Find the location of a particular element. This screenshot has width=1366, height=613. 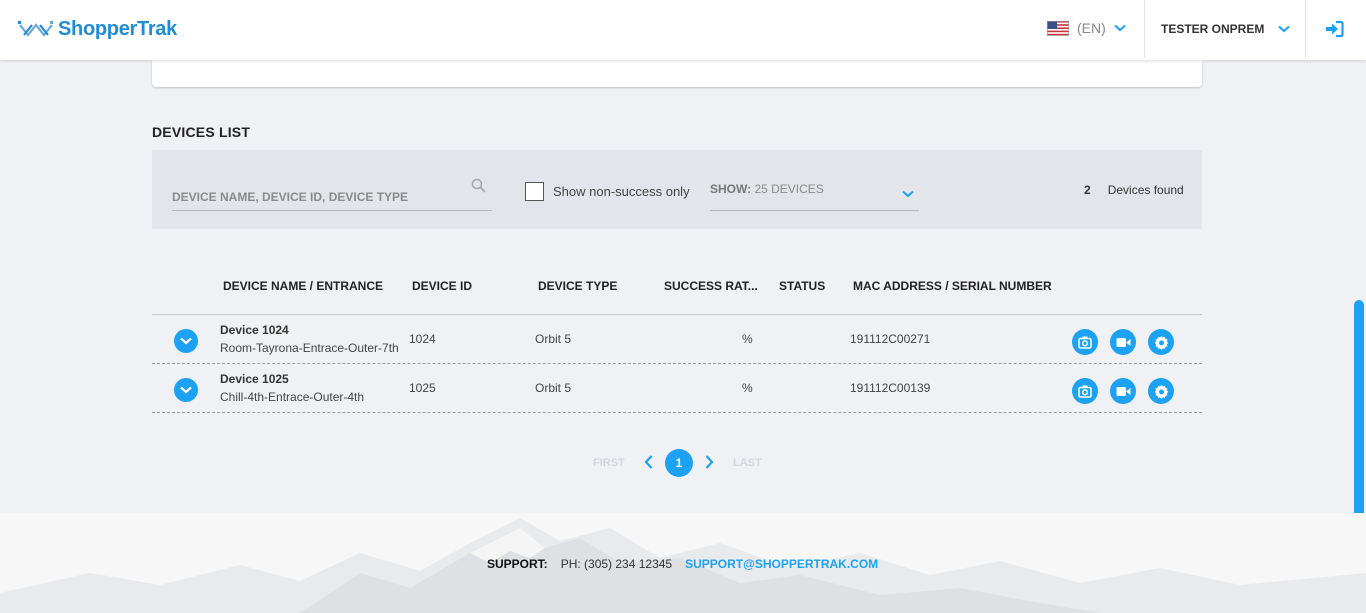

us-flag-icon is located at coordinates (1058, 28).